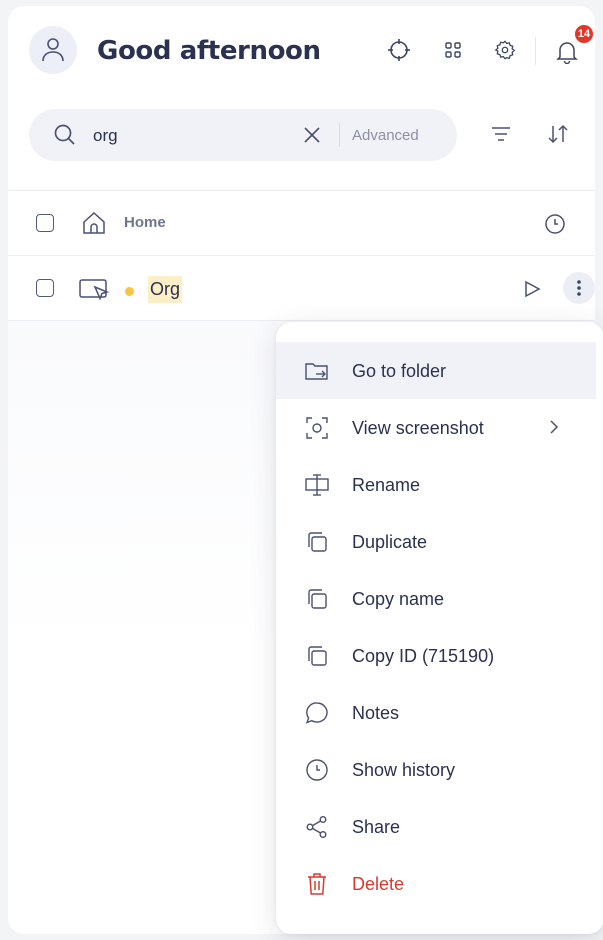 The height and width of the screenshot is (940, 603). I want to click on menu-item-label: Duplicate, so click(390, 542).